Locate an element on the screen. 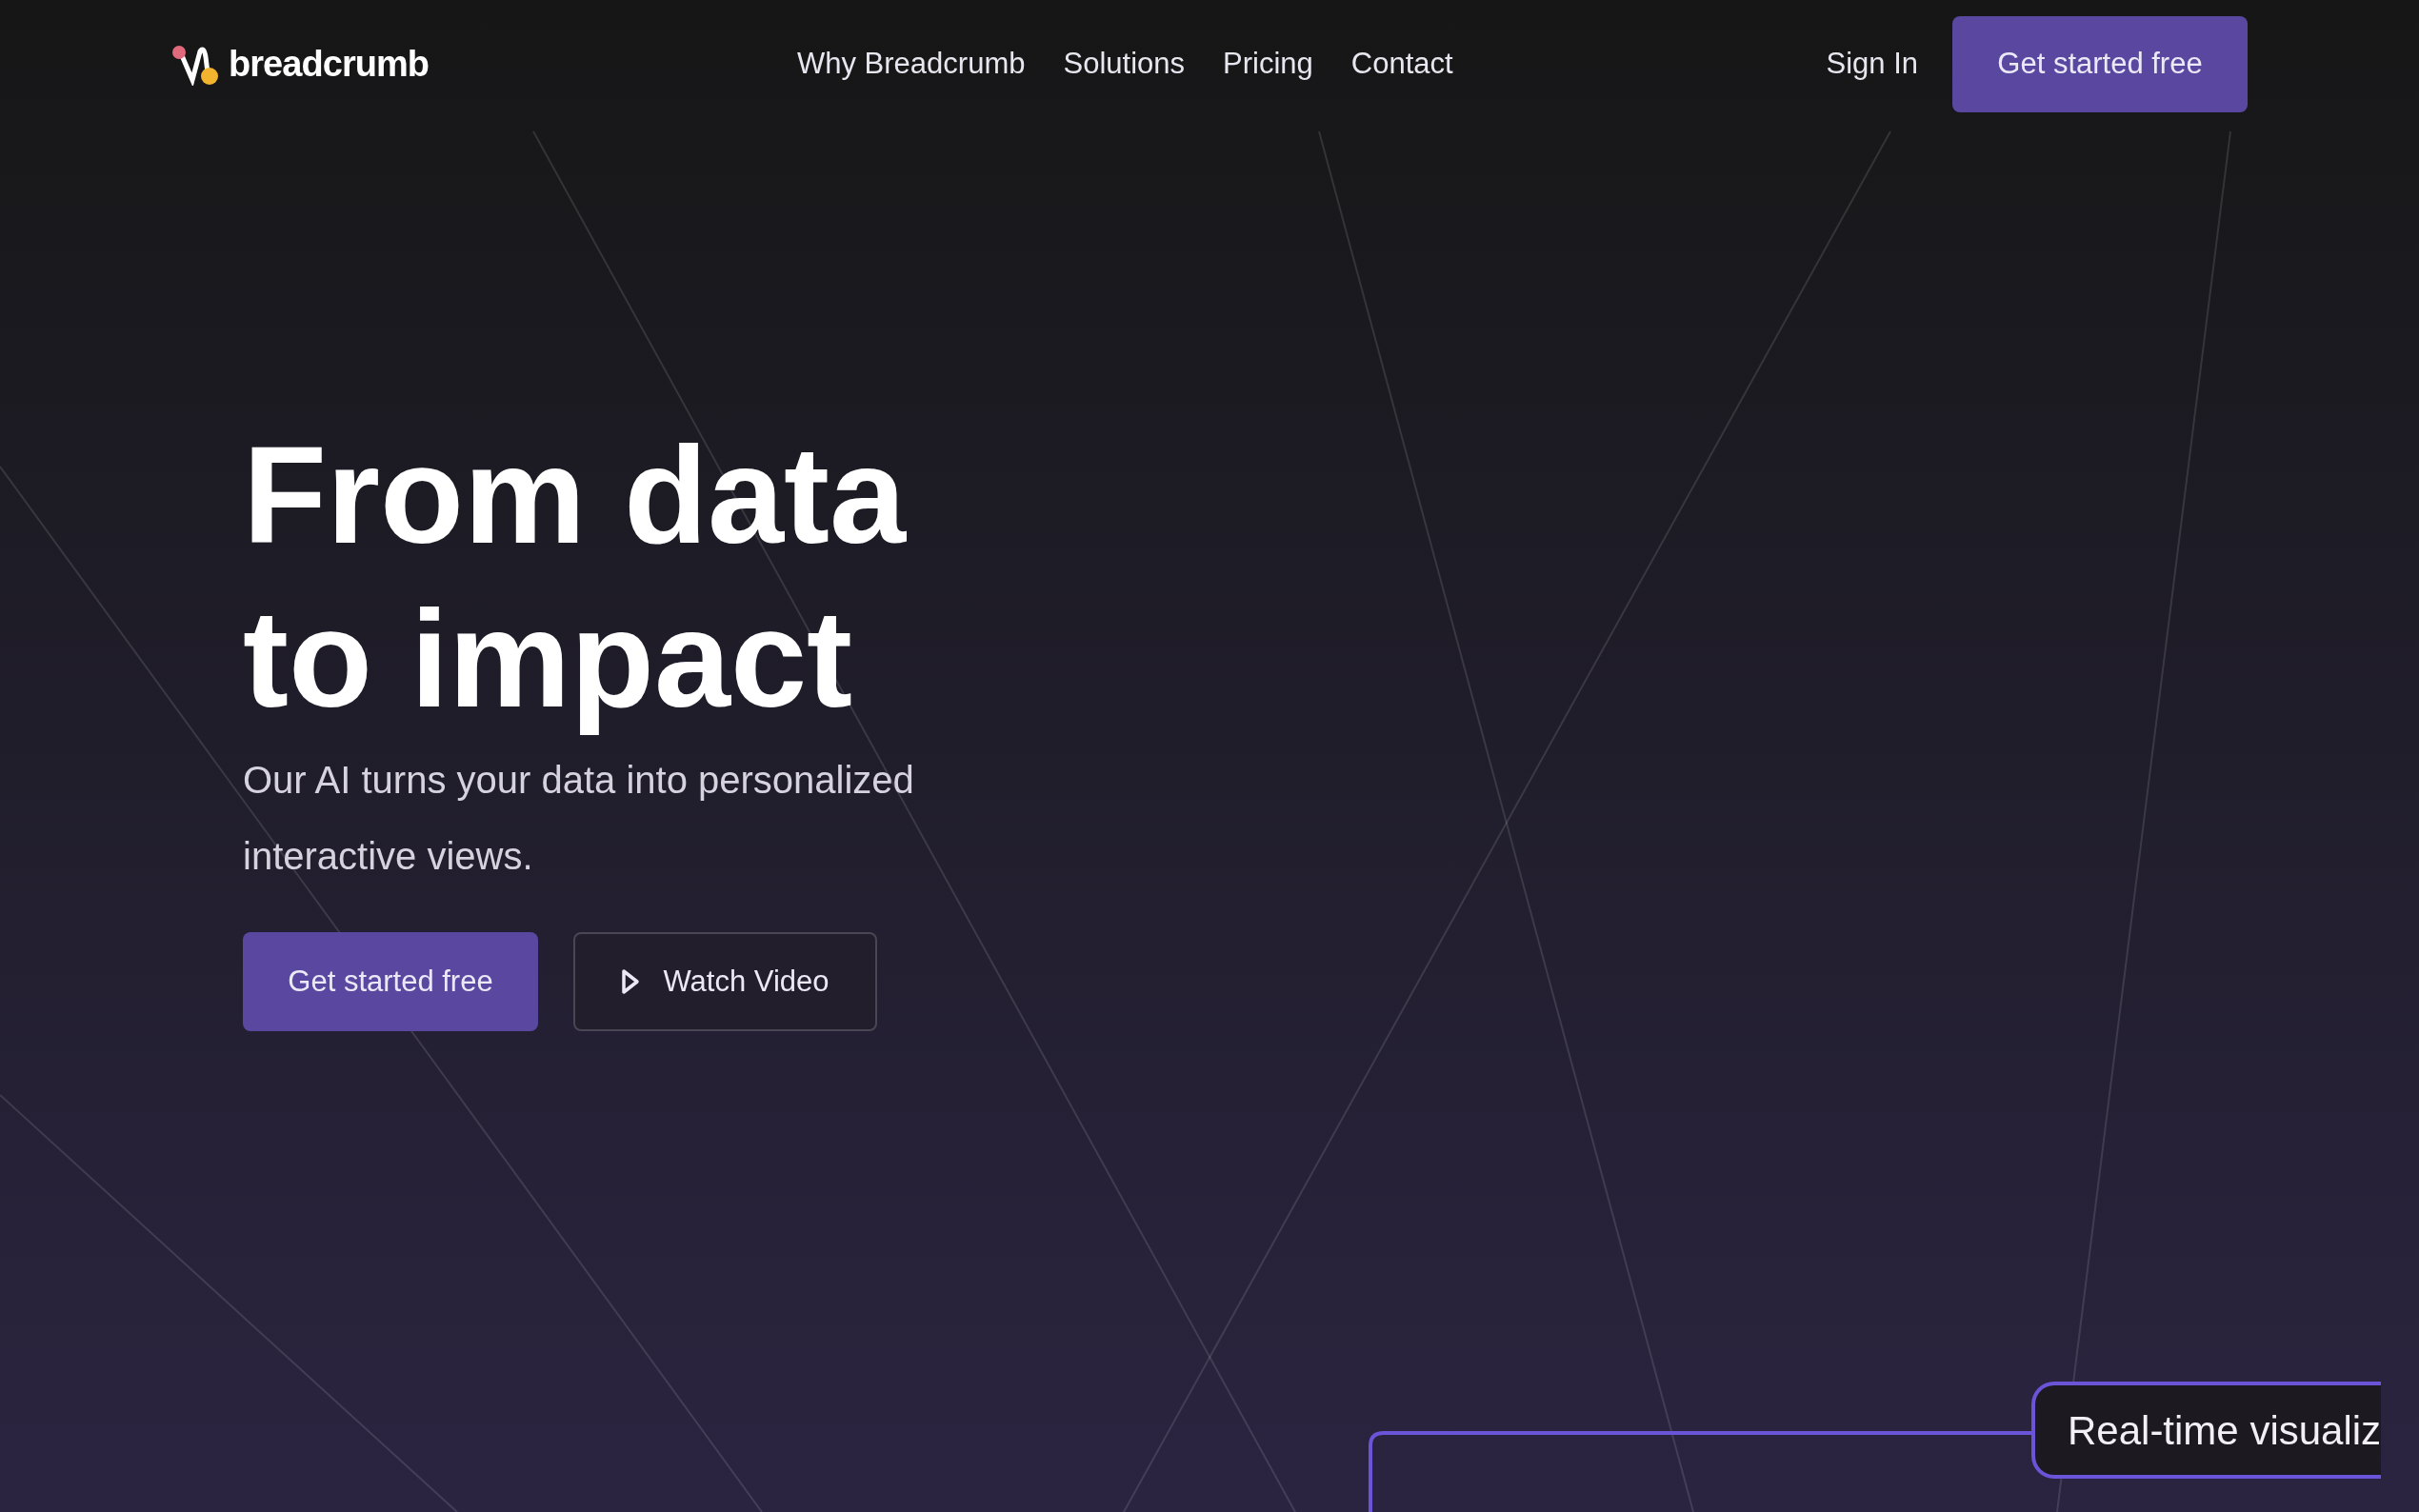  nav-link: Pricing is located at coordinates (1268, 64).